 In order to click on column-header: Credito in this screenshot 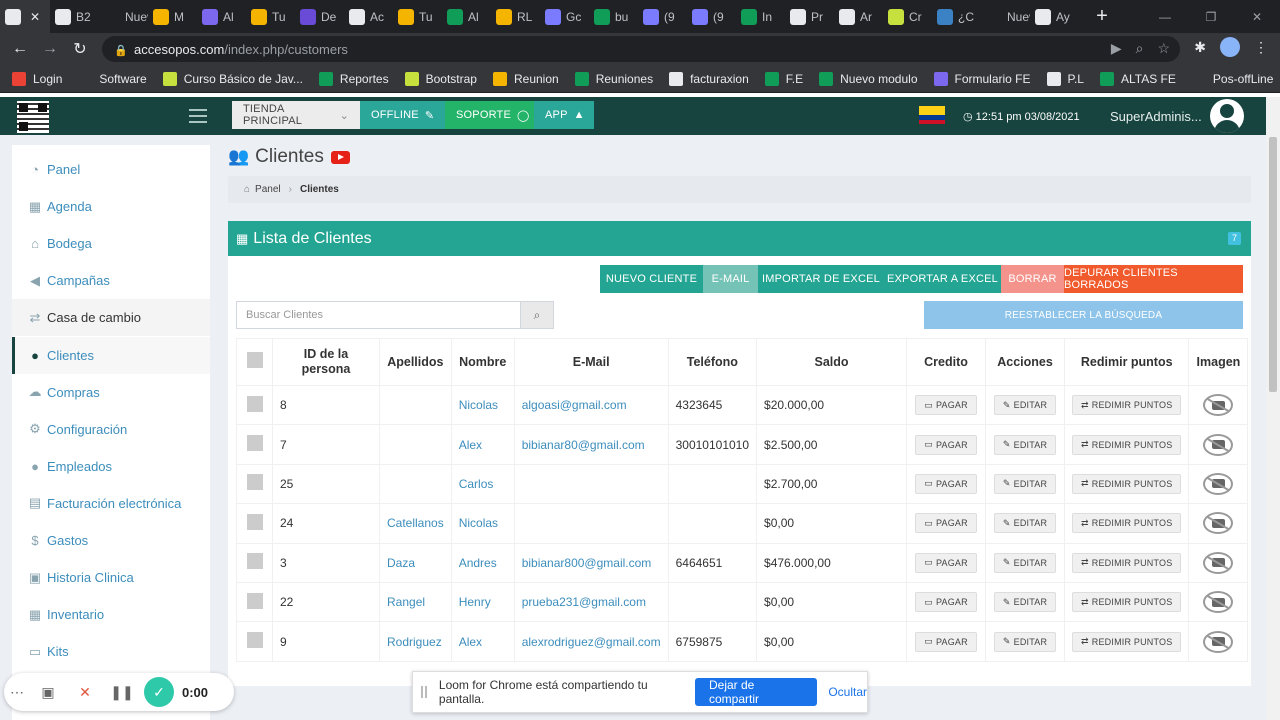, I will do `click(946, 362)`.